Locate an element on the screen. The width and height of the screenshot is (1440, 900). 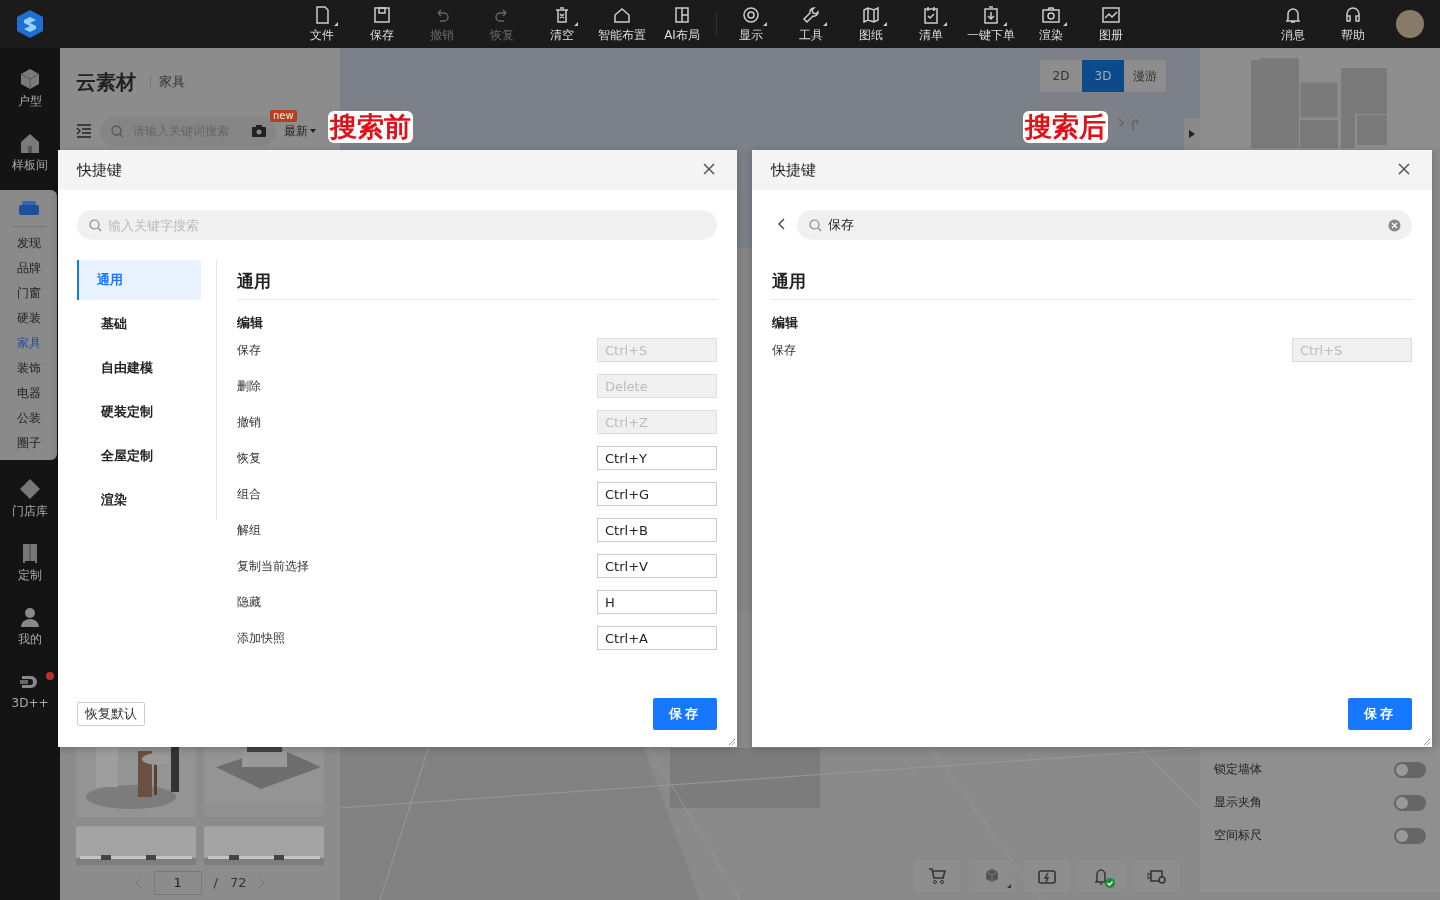
category-label: 家具 is located at coordinates (172, 82).